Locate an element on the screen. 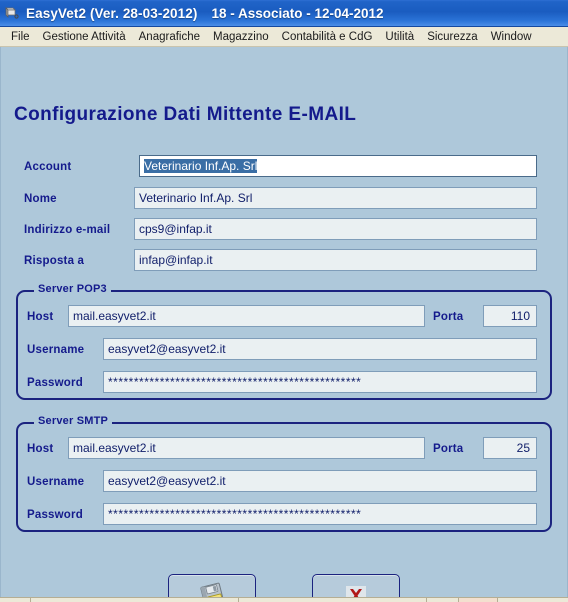  menu-item-gestione-attivita: Gestione Attività is located at coordinates (85, 37).